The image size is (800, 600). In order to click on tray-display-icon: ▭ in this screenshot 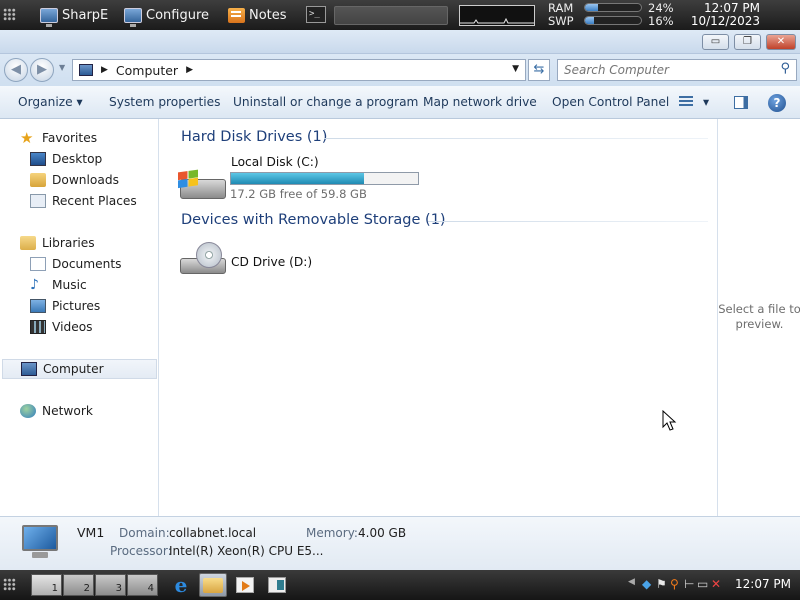, I will do `click(702, 584)`.